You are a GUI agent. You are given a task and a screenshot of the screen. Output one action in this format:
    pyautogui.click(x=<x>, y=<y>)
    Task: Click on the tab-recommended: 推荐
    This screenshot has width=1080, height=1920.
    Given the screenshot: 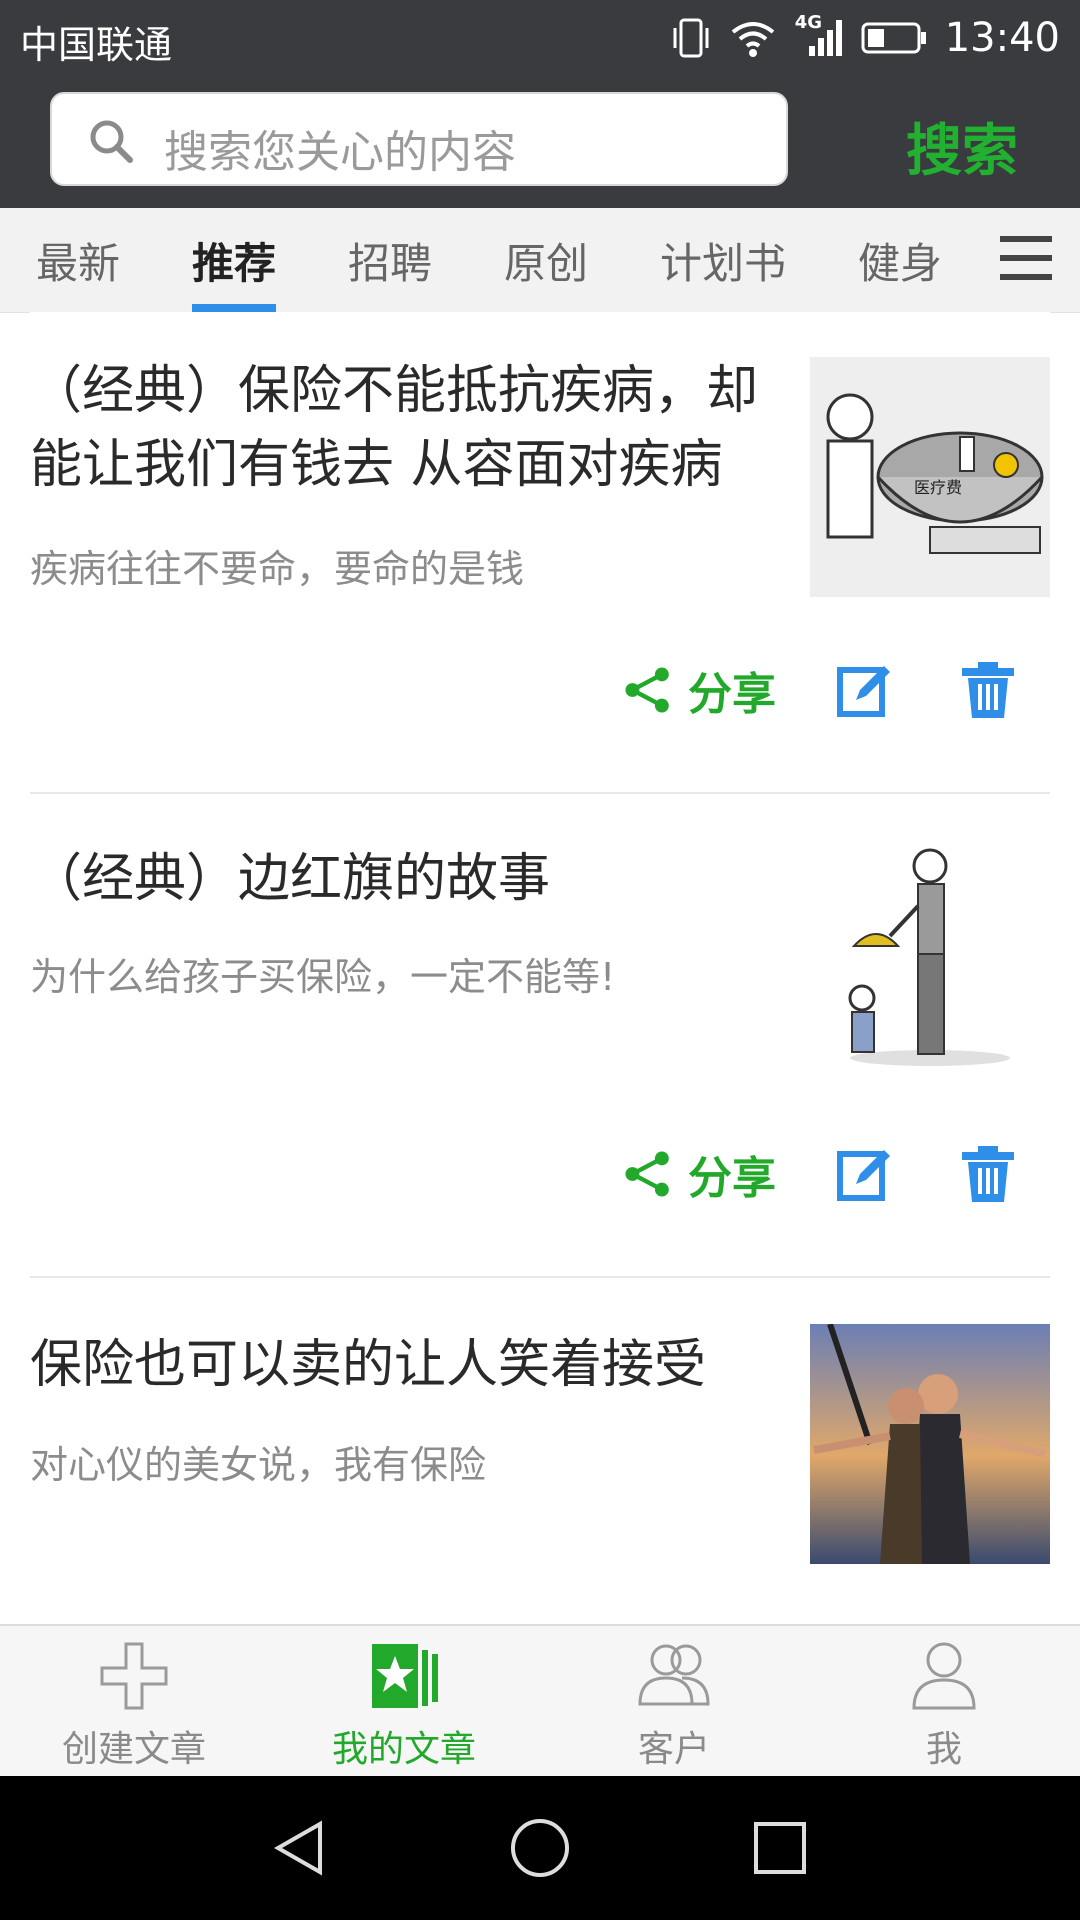 What is the action you would take?
    pyautogui.click(x=234, y=260)
    